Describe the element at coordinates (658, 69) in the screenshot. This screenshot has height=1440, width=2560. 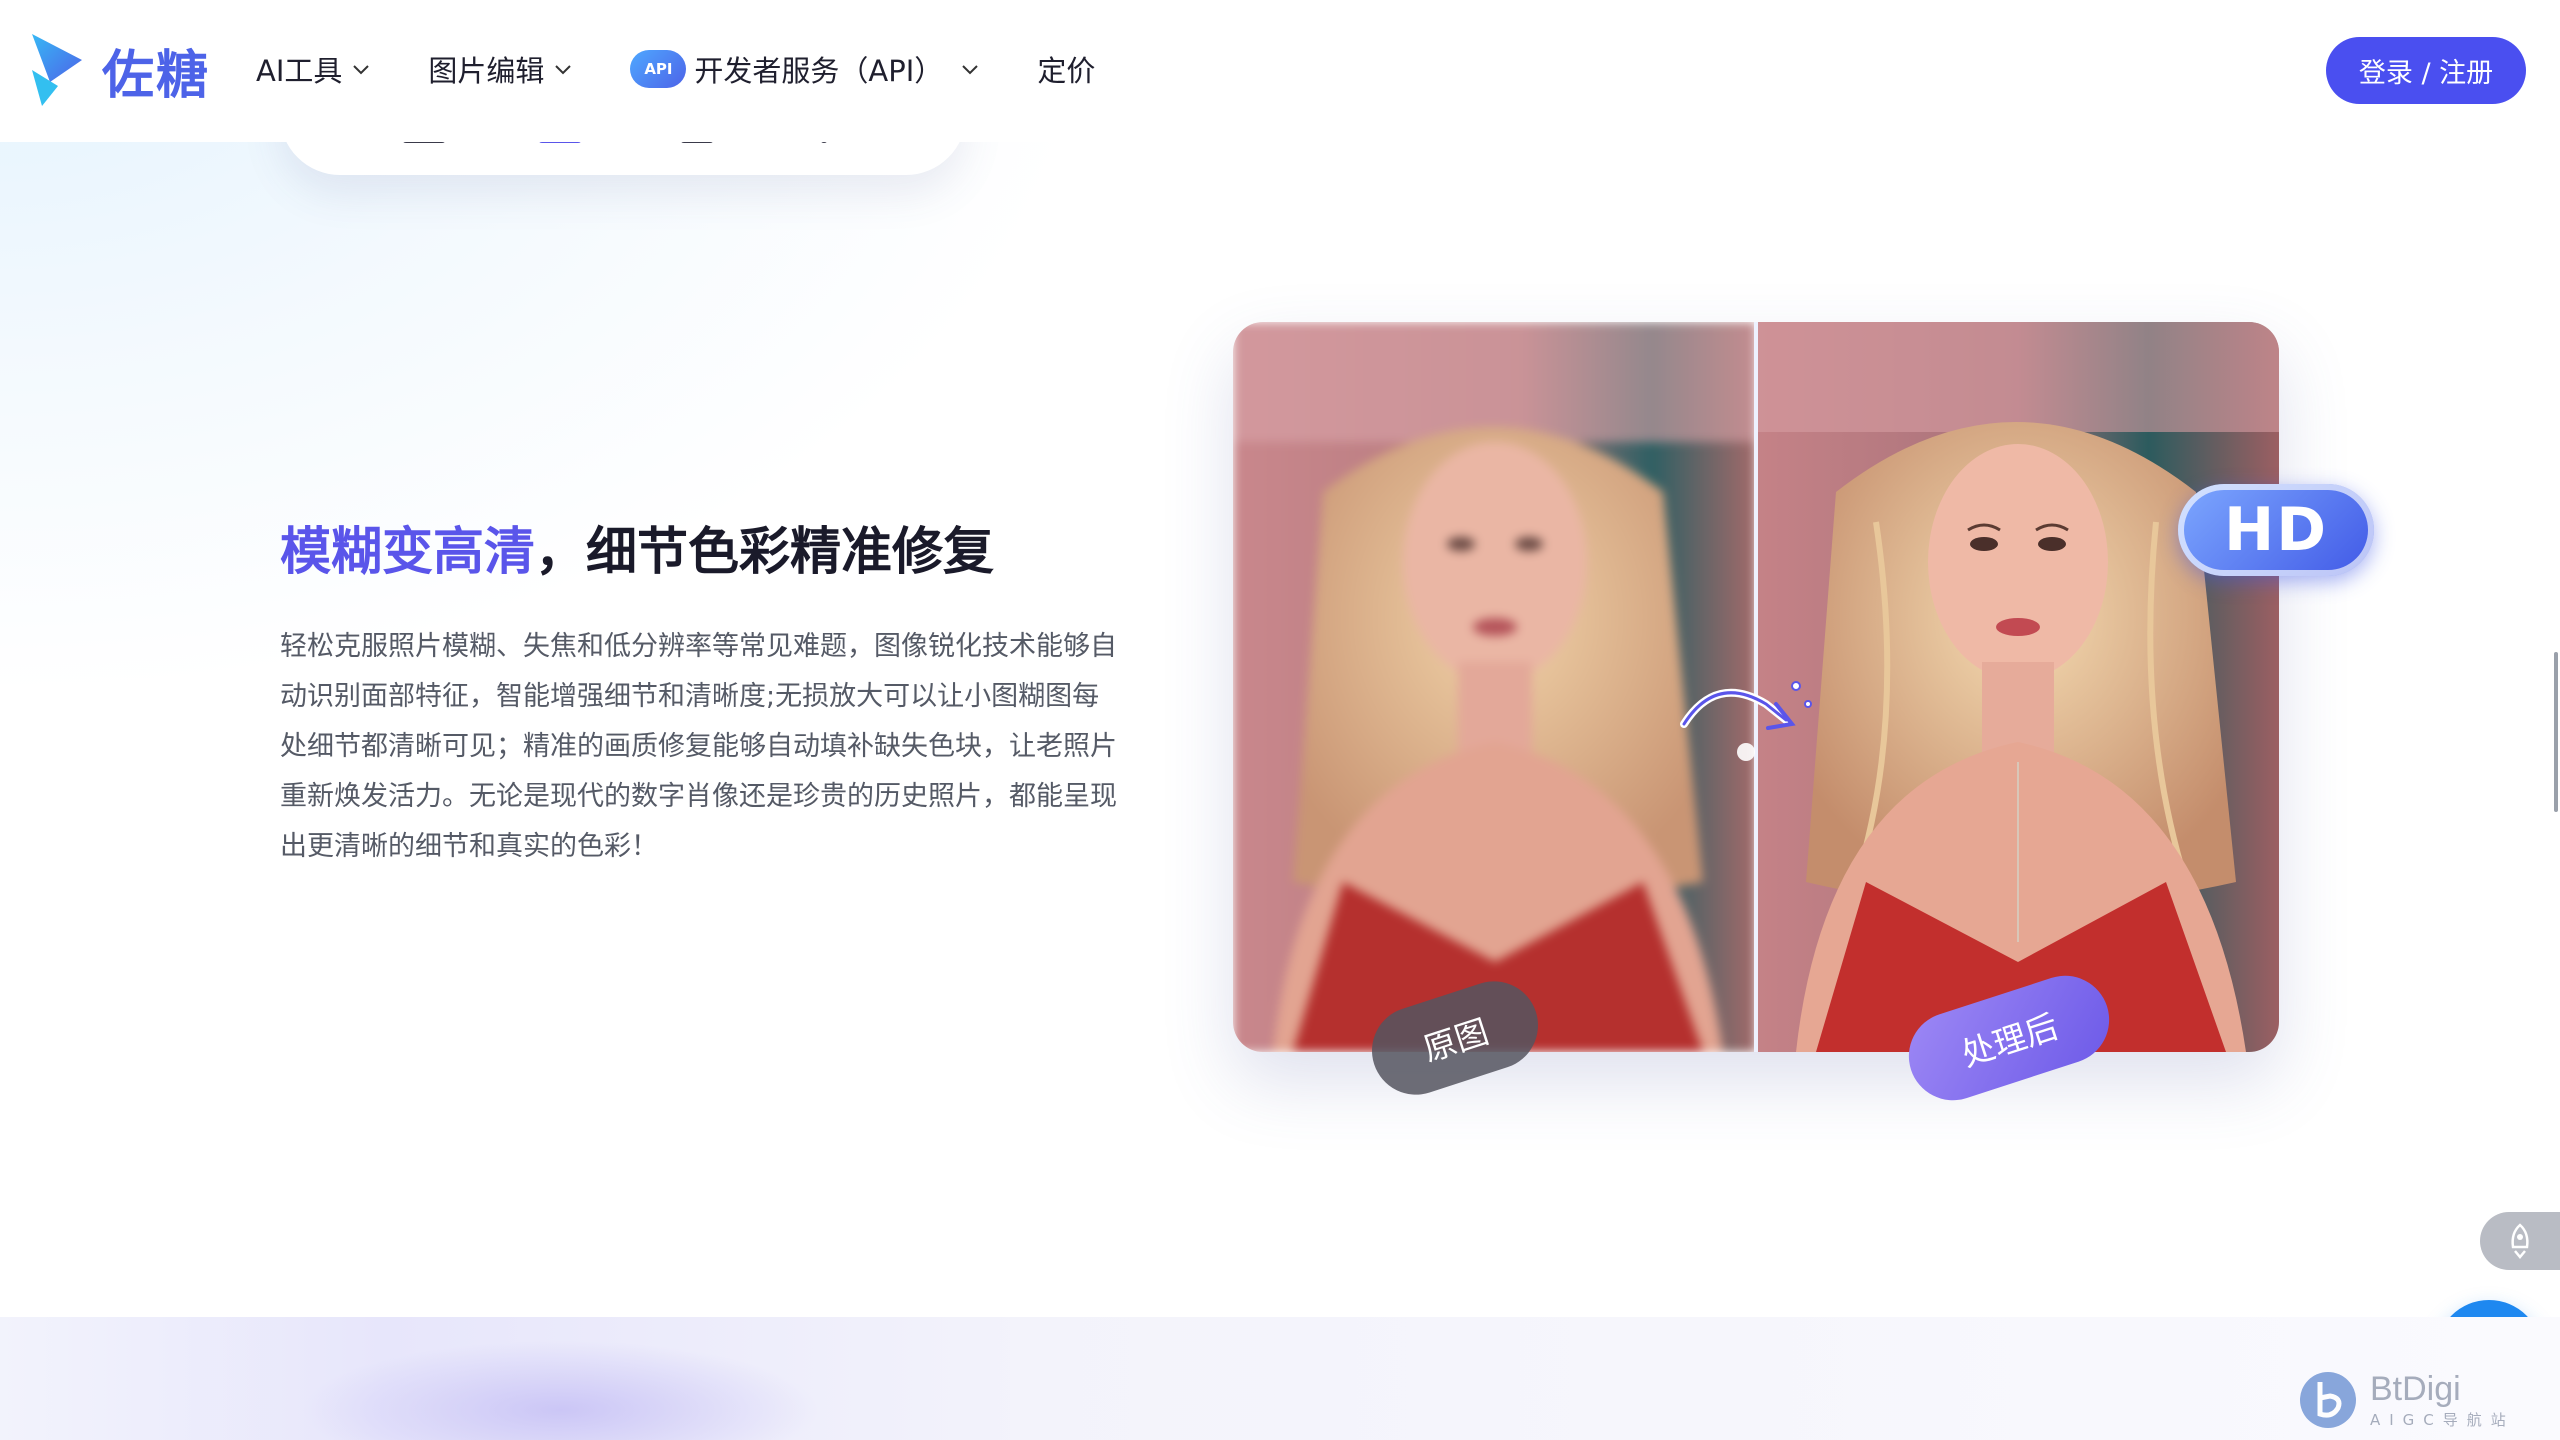
I see `api-cloud-icon: API` at that location.